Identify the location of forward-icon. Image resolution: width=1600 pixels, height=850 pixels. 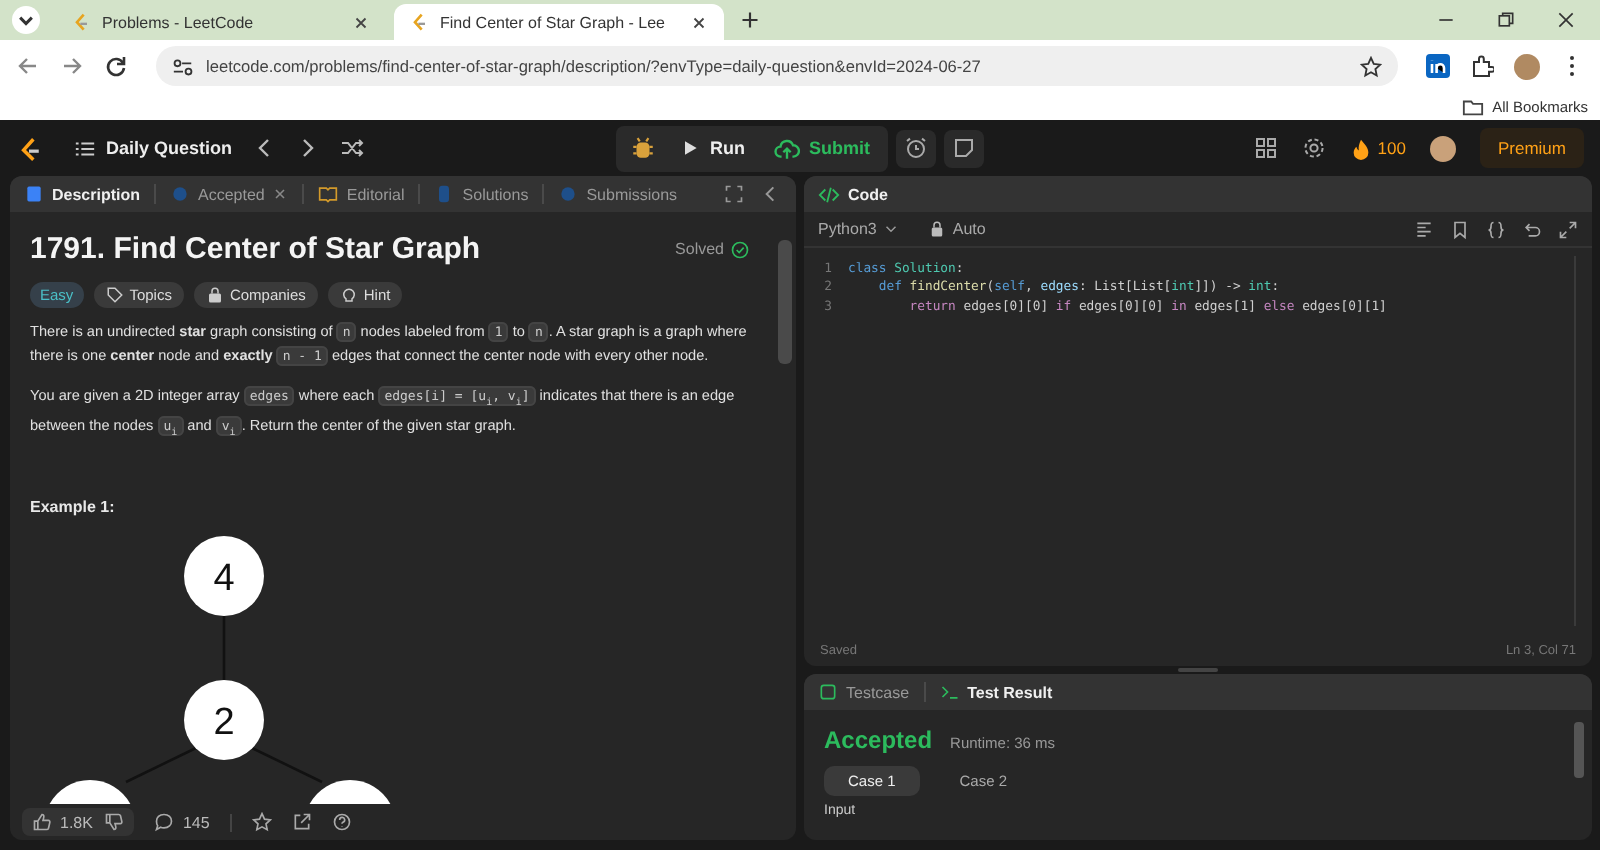
(72, 66).